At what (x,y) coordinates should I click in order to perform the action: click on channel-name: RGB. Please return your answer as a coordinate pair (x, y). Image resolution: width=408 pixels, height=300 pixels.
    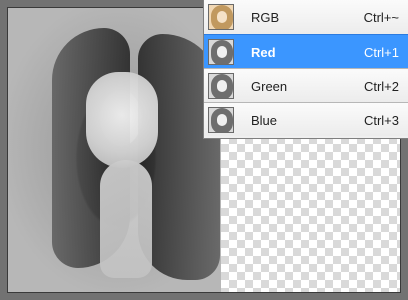
    Looking at the image, I should click on (265, 17).